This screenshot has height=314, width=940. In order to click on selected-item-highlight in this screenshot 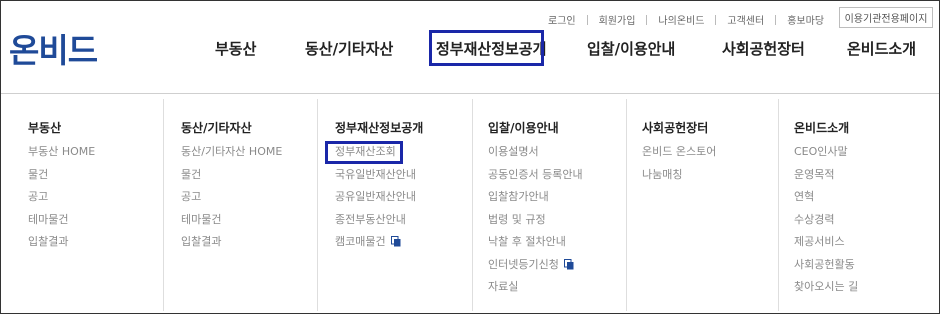, I will do `click(364, 152)`.